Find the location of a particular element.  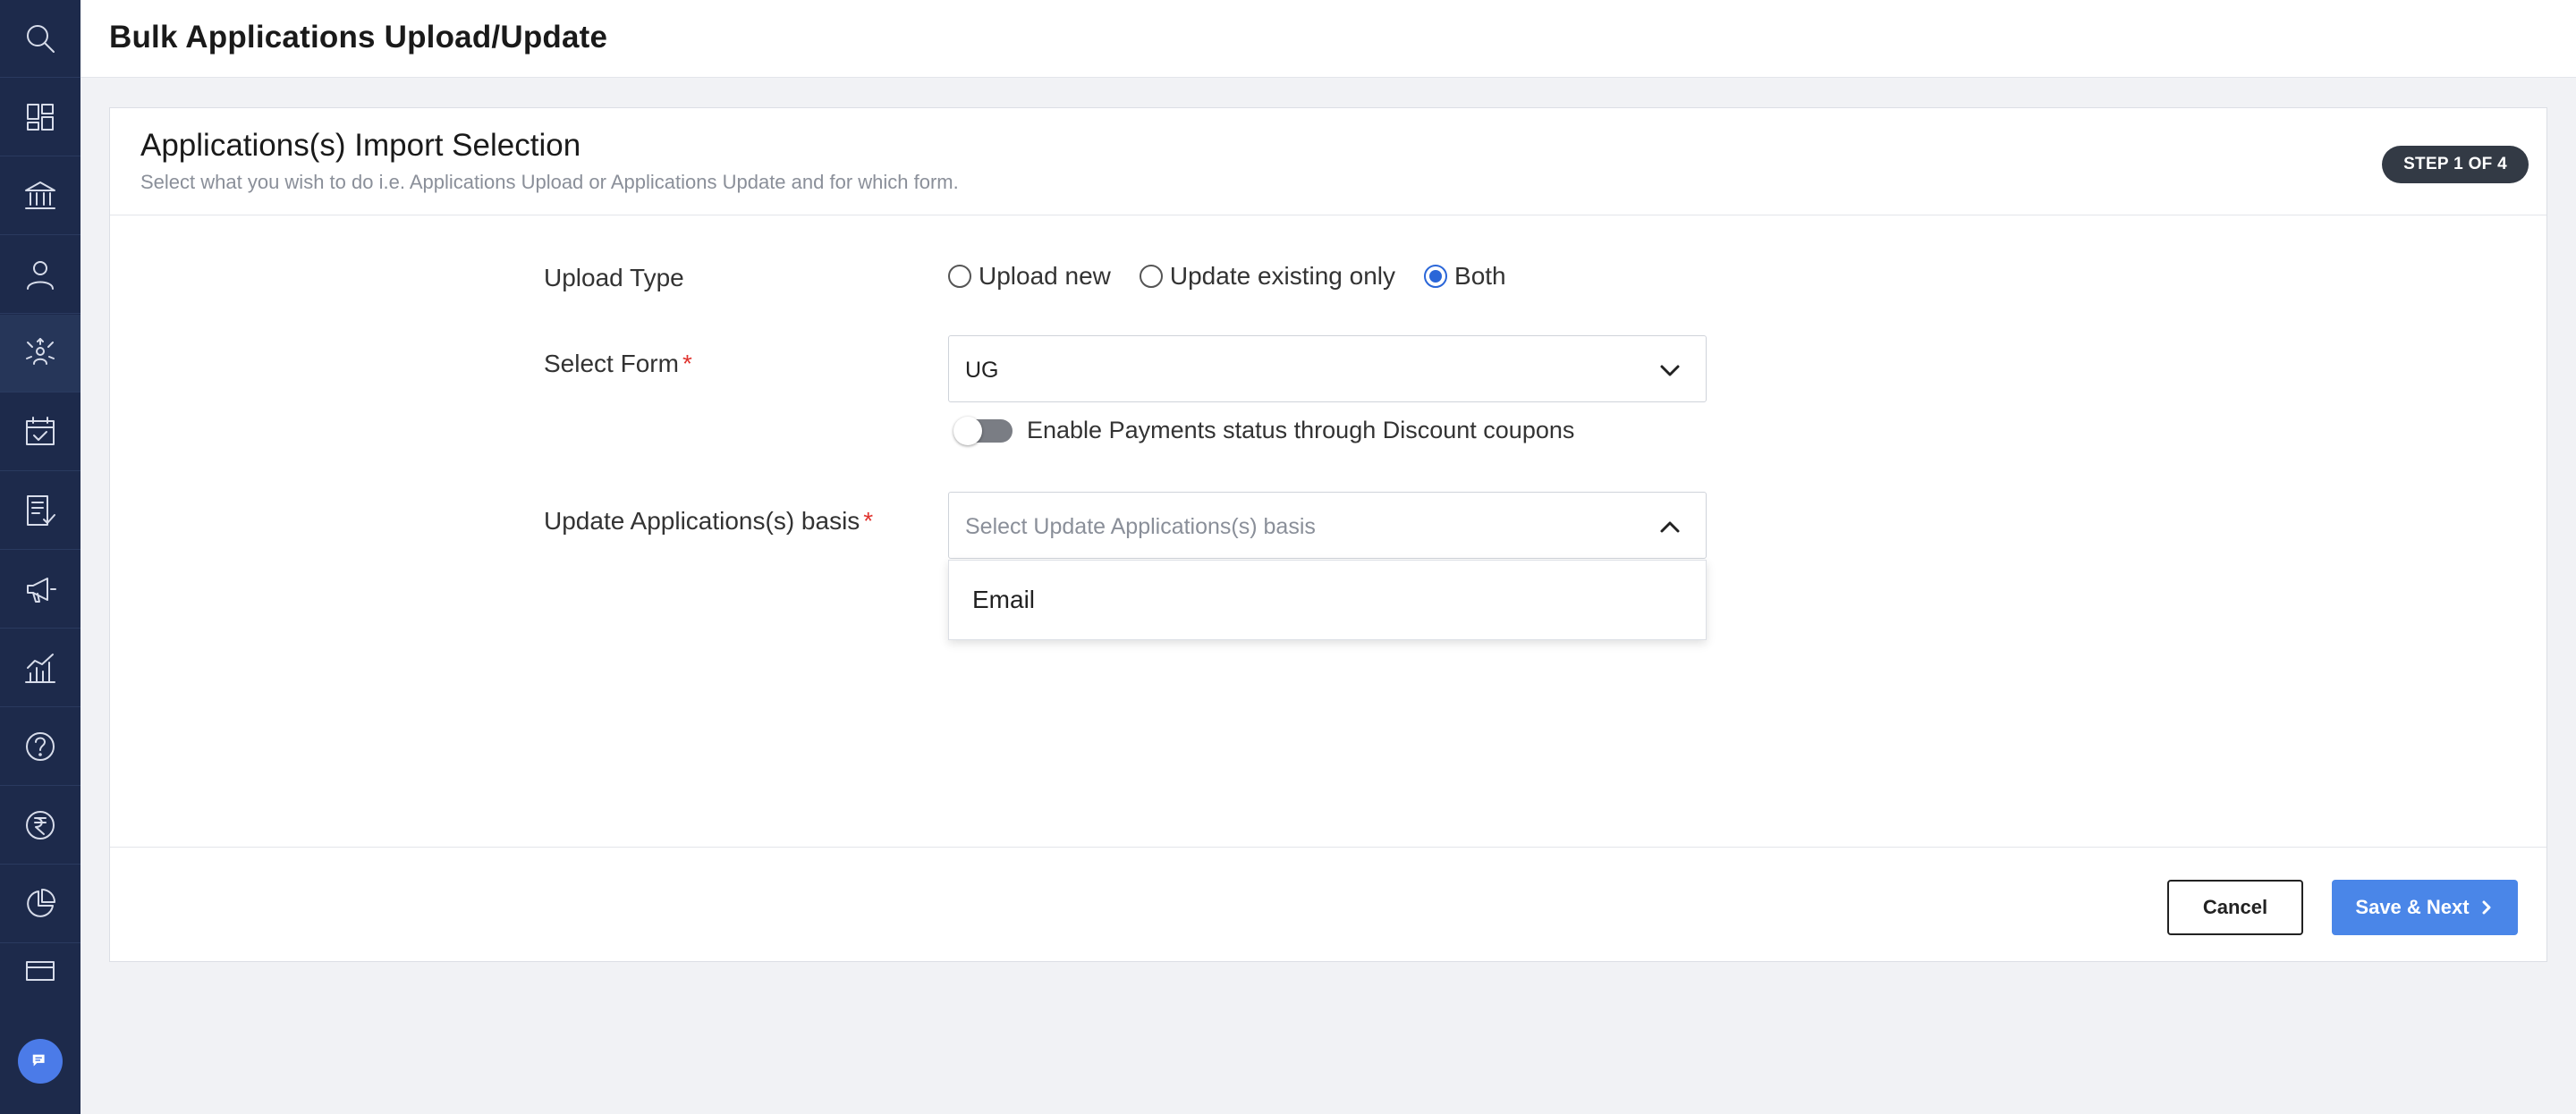

rupee-icon is located at coordinates (40, 826).